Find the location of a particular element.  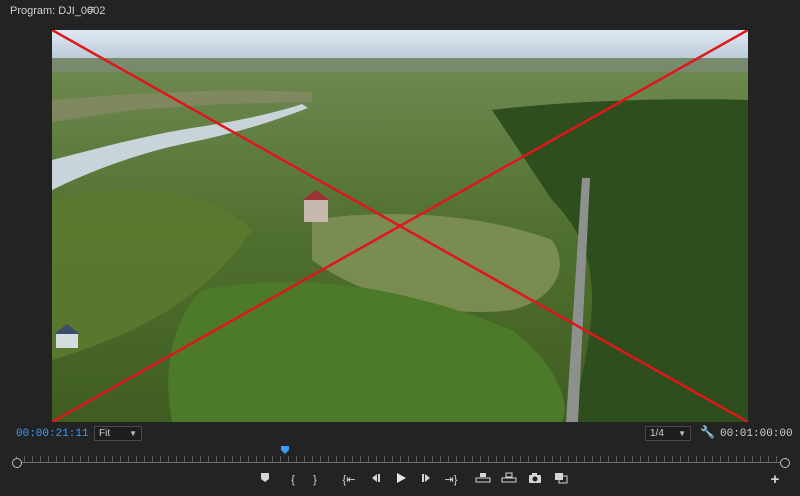

step-back-icon is located at coordinates (375, 480).